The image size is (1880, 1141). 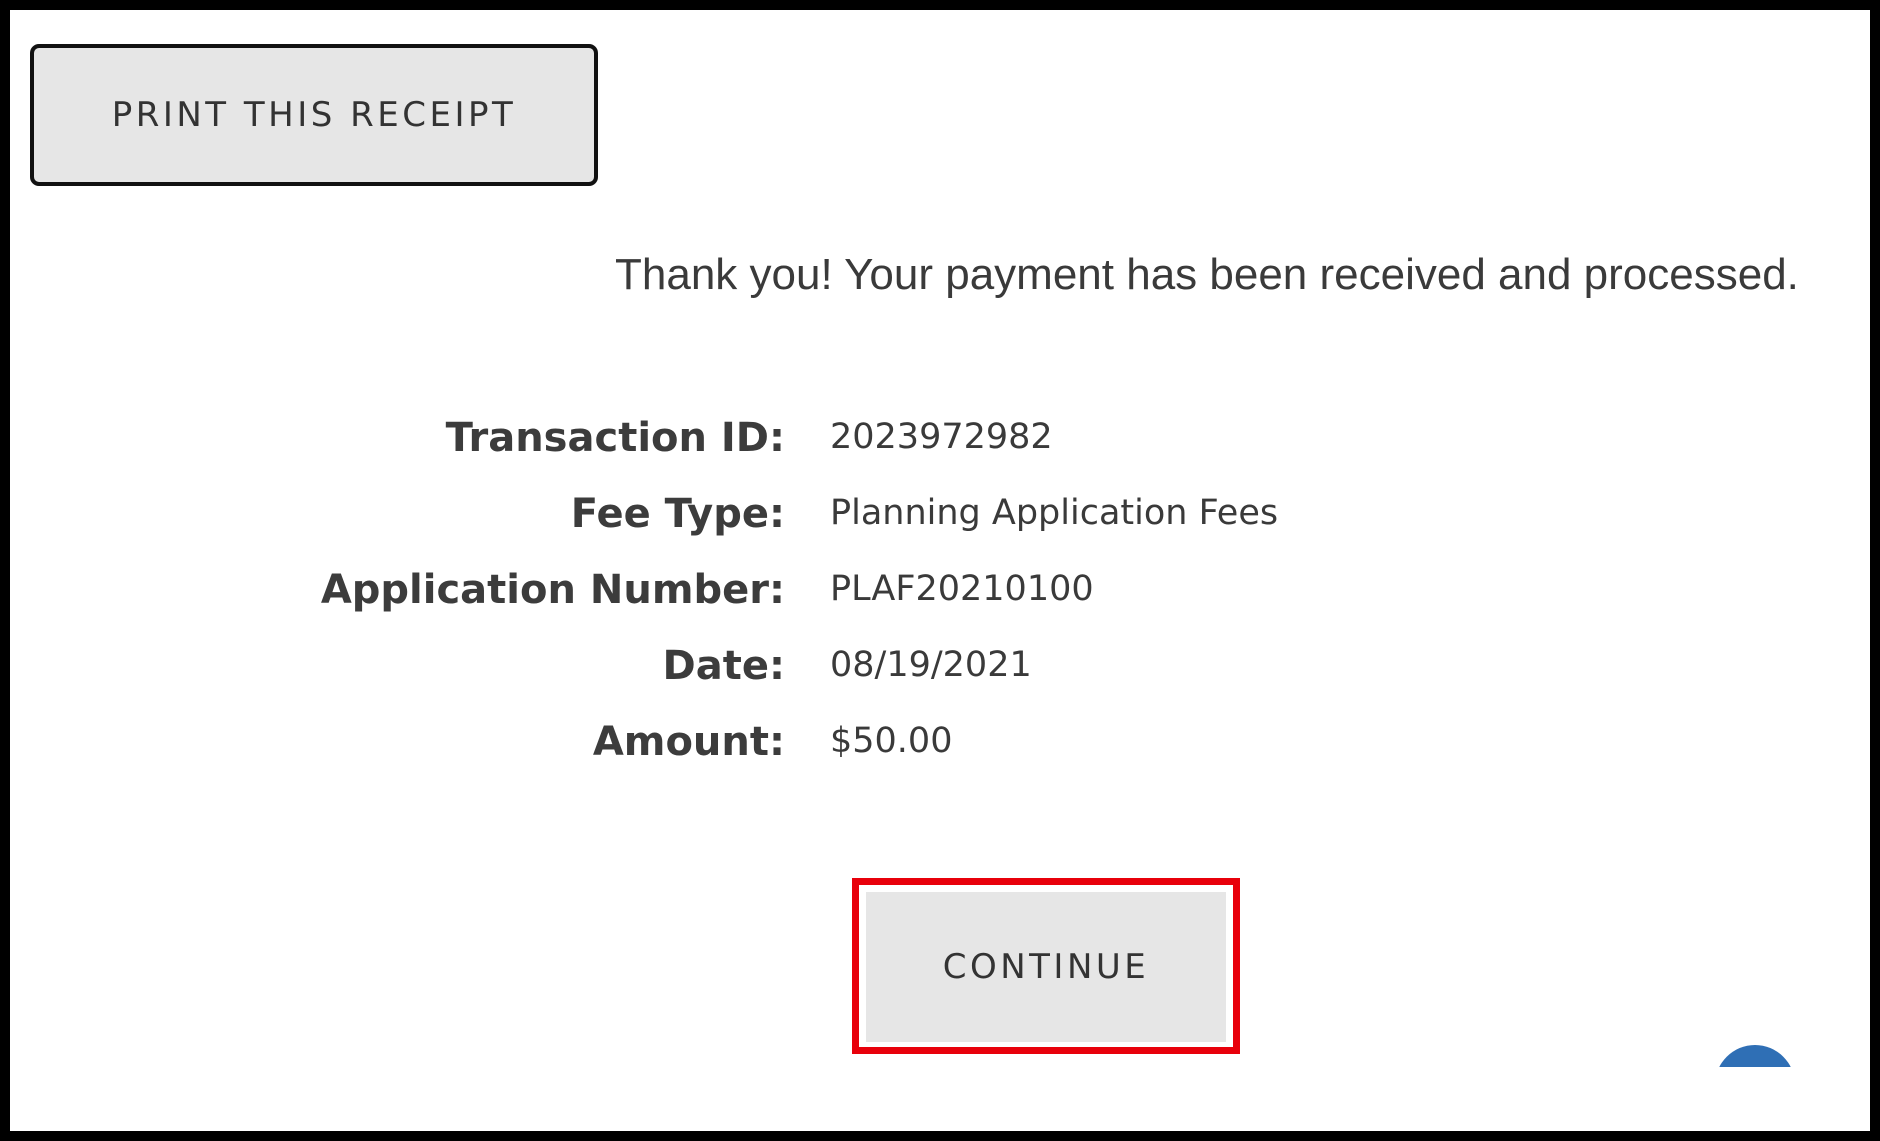 What do you see at coordinates (962, 589) in the screenshot?
I see `receipt-value: PLAF20210100` at bounding box center [962, 589].